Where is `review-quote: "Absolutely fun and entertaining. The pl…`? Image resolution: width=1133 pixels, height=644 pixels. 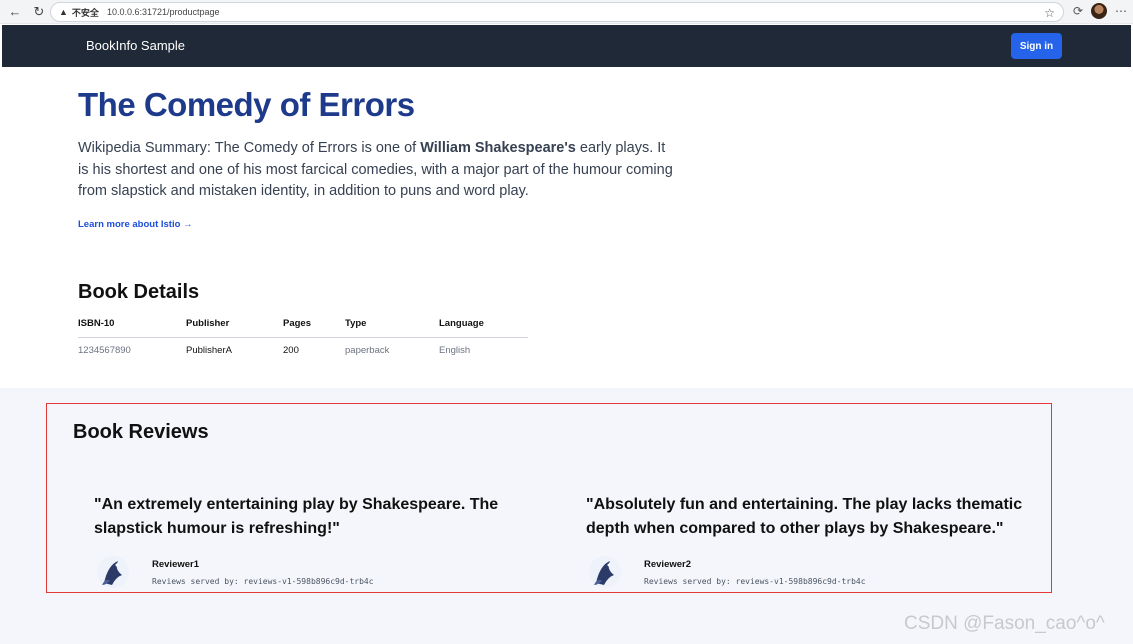 review-quote: "Absolutely fun and entertaining. The pl… is located at coordinates (804, 516).